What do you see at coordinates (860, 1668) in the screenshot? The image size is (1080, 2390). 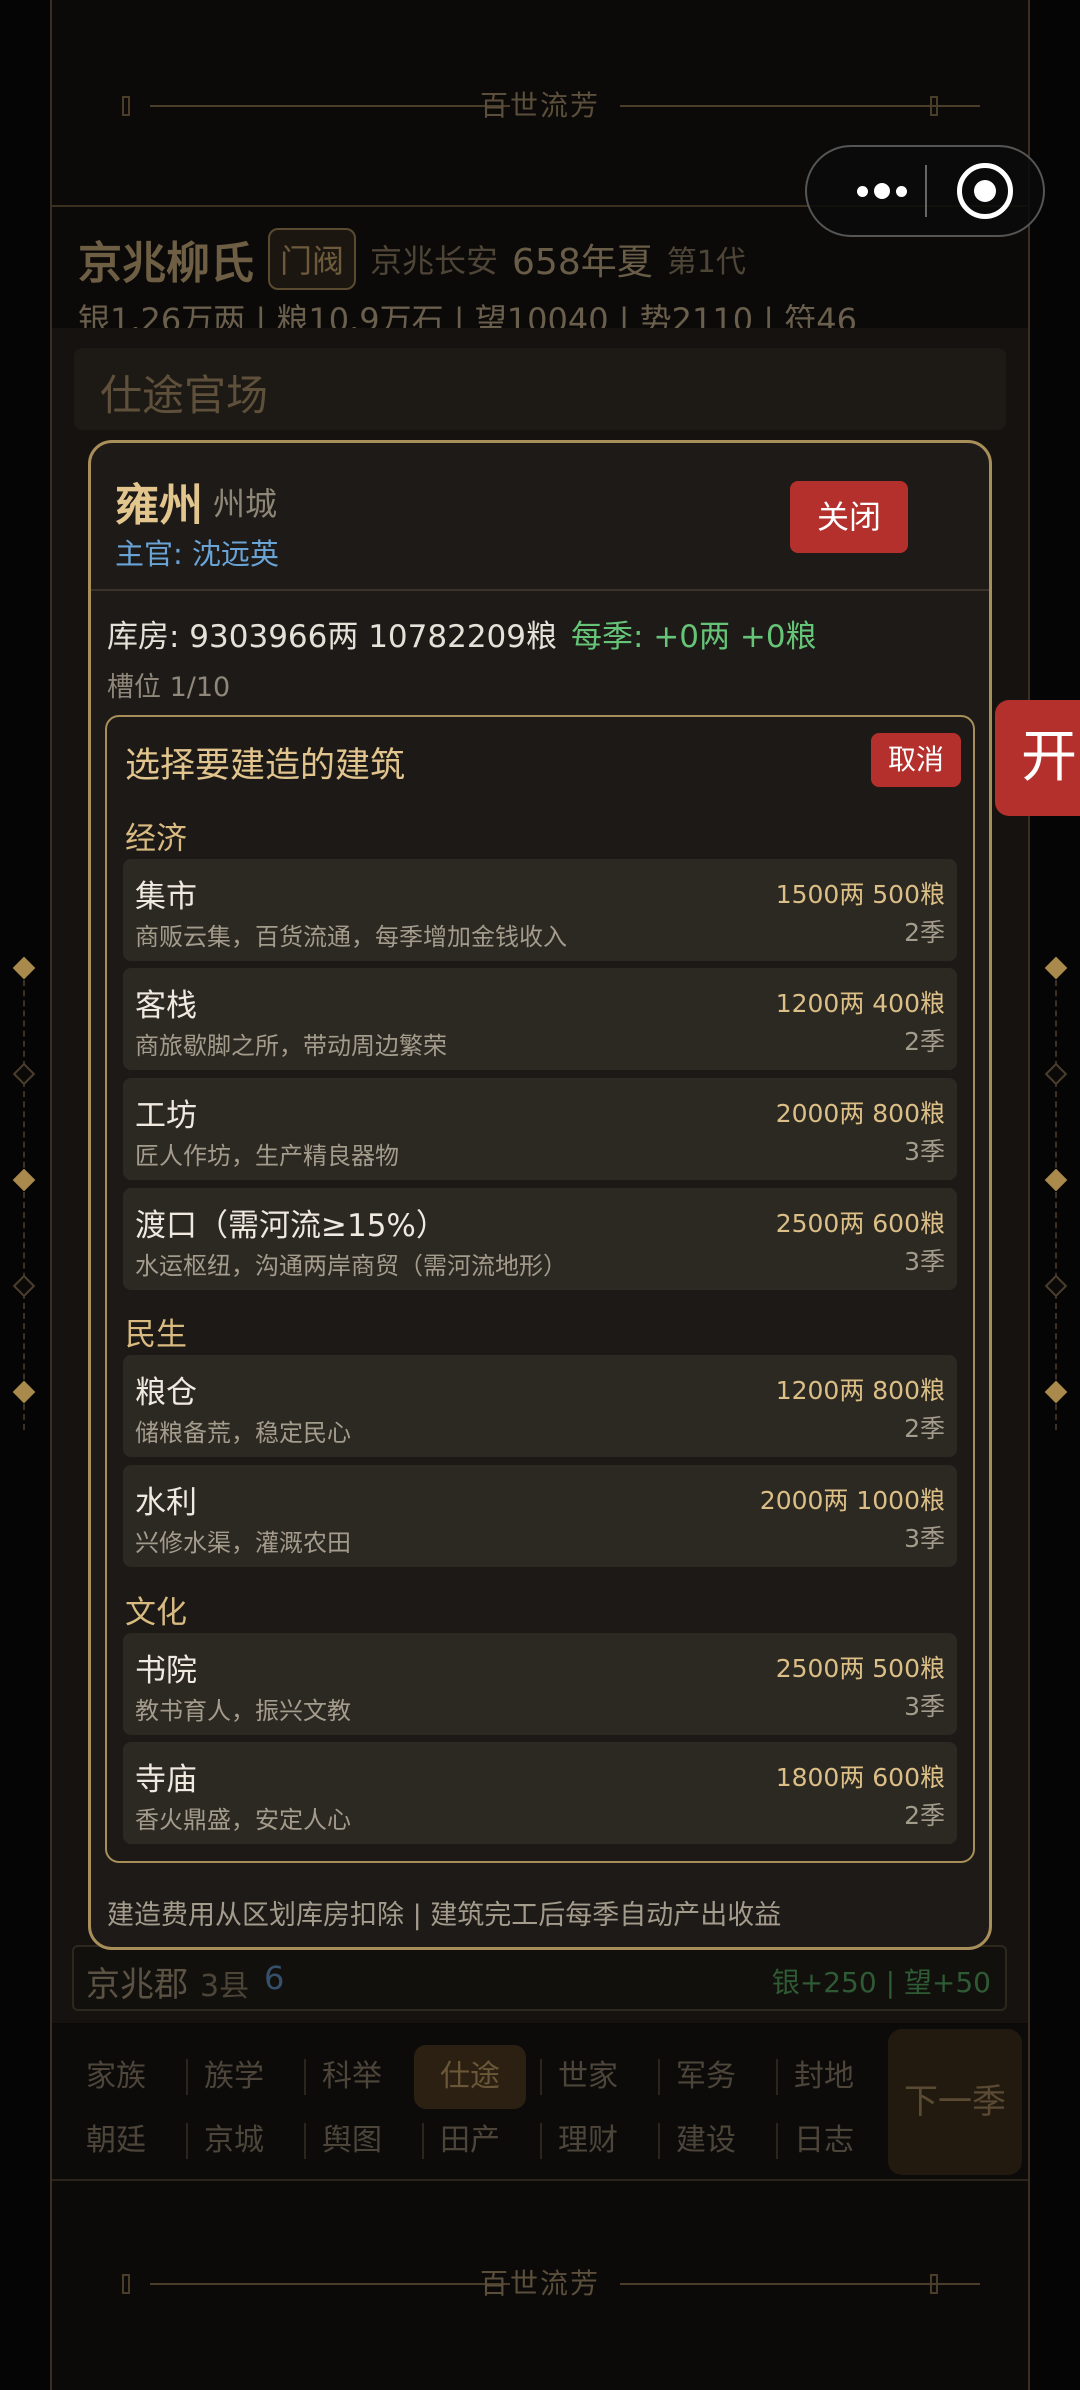 I see `building-cost: 2500两 500粮` at bounding box center [860, 1668].